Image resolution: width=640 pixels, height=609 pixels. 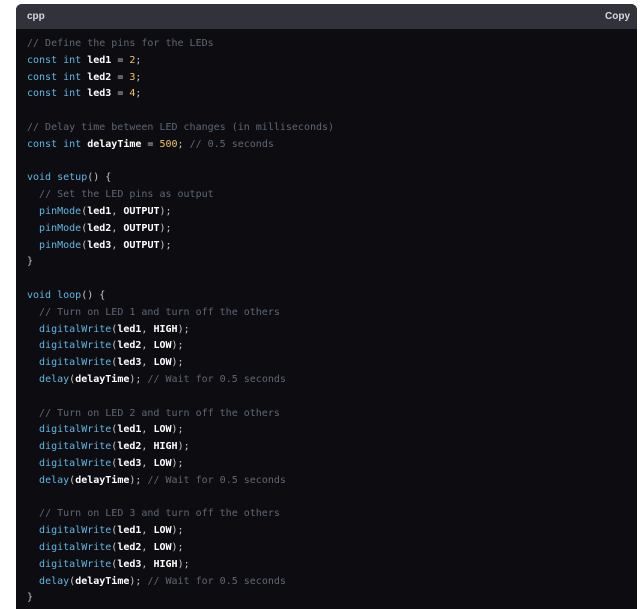 I want to click on code-token: 500, so click(x=168, y=144).